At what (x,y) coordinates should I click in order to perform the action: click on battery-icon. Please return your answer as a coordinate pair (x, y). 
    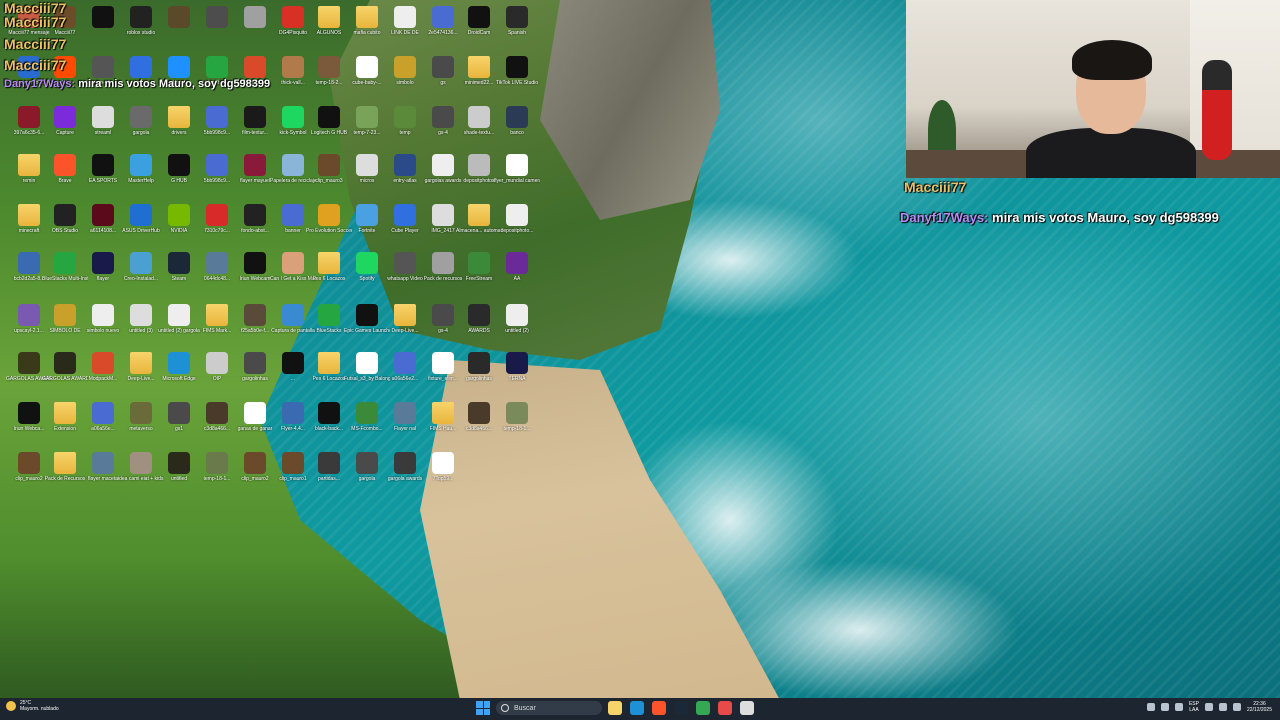
    Looking at the image, I should click on (1236, 707).